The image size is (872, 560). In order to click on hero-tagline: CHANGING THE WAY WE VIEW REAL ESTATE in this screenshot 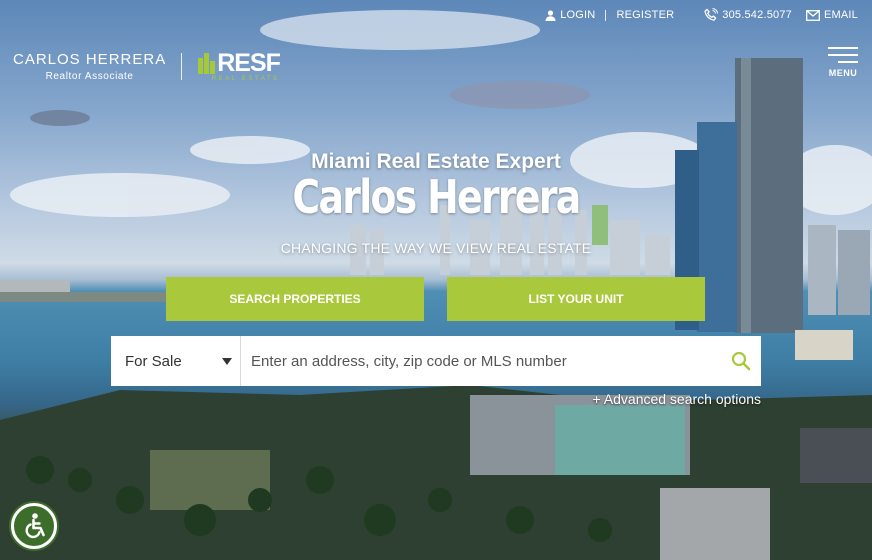, I will do `click(436, 248)`.